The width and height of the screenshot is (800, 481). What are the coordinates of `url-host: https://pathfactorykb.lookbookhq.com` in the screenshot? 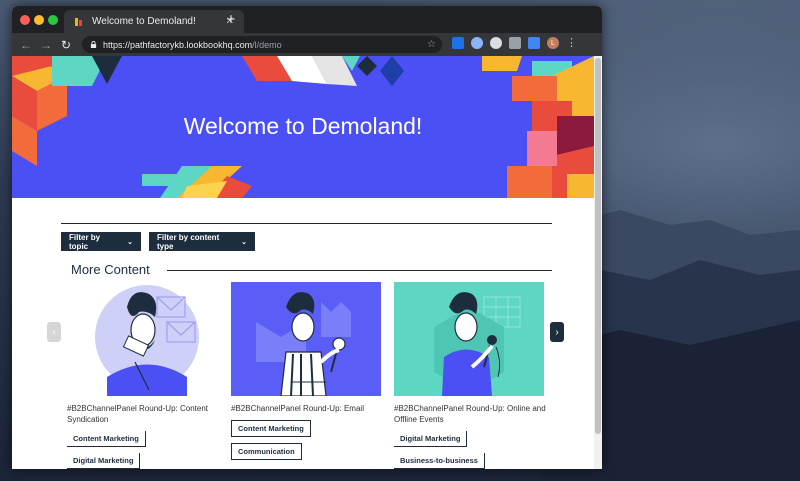 It's located at (178, 44).